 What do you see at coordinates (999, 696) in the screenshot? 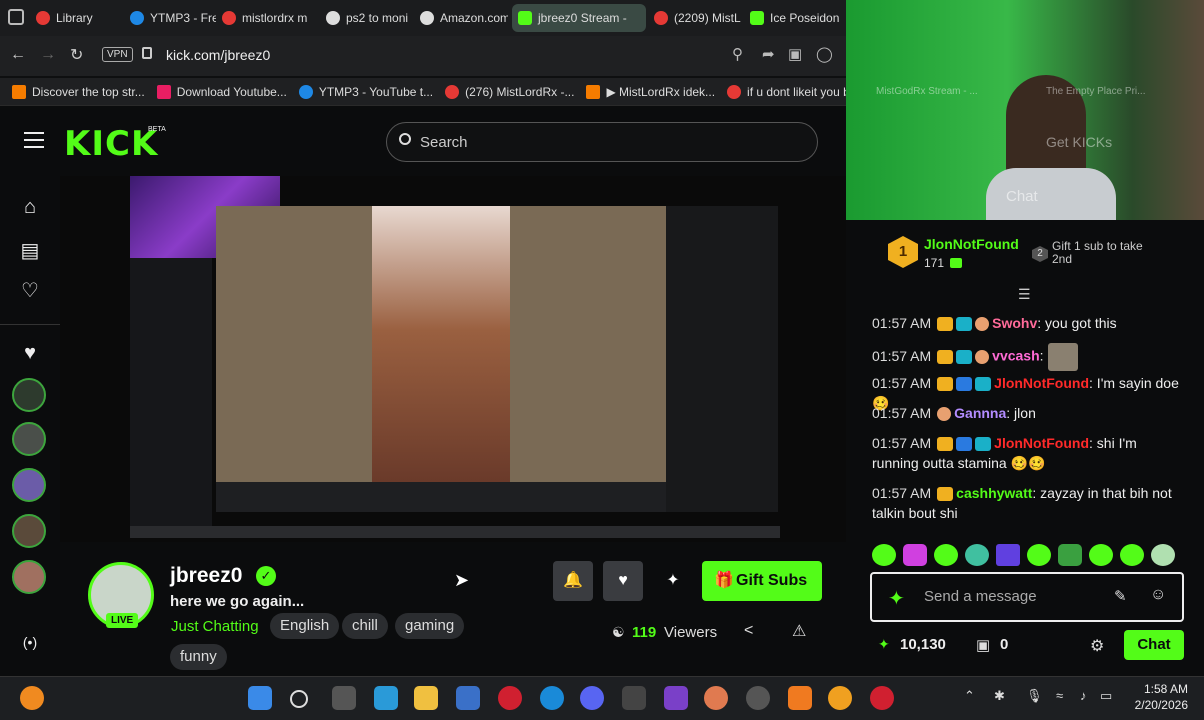
I see `tray-app-icon: ✱` at bounding box center [999, 696].